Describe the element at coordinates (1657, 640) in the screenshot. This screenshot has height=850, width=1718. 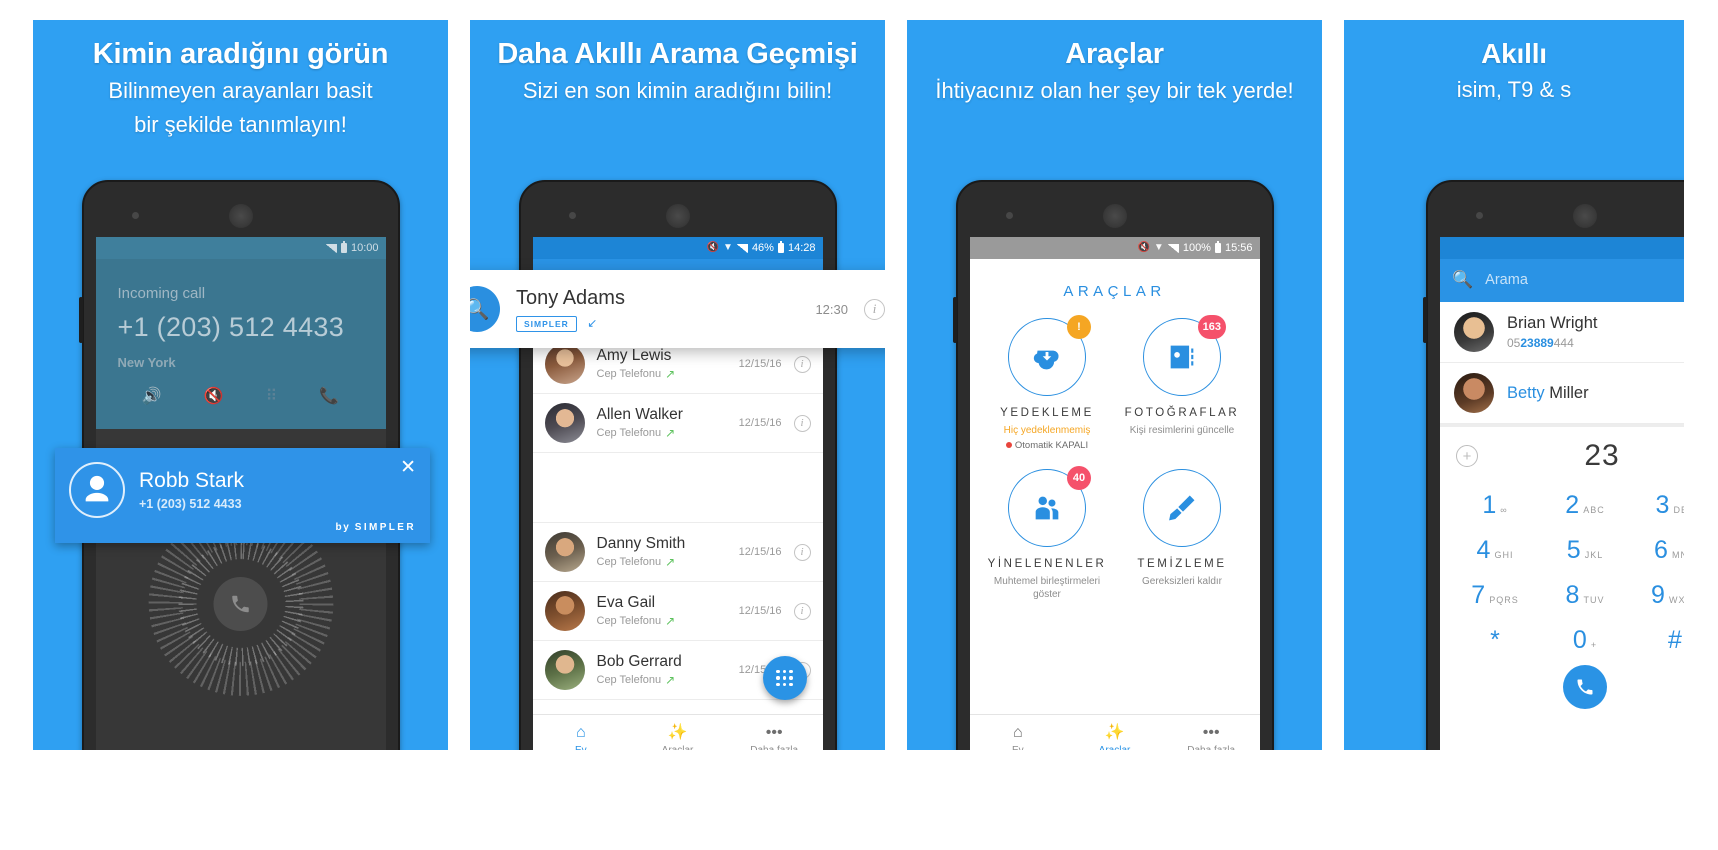
I see `key-hash: #` at that location.